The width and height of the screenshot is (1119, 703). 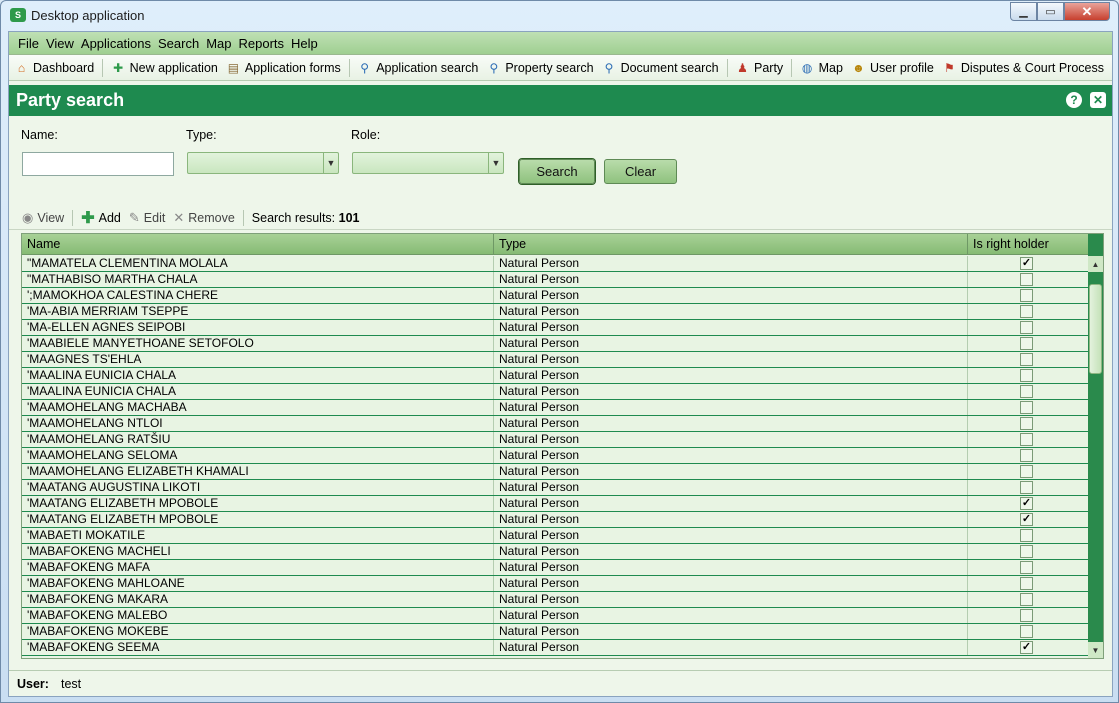 What do you see at coordinates (283, 67) in the screenshot?
I see `application-forms-button: ▤ Application forms` at bounding box center [283, 67].